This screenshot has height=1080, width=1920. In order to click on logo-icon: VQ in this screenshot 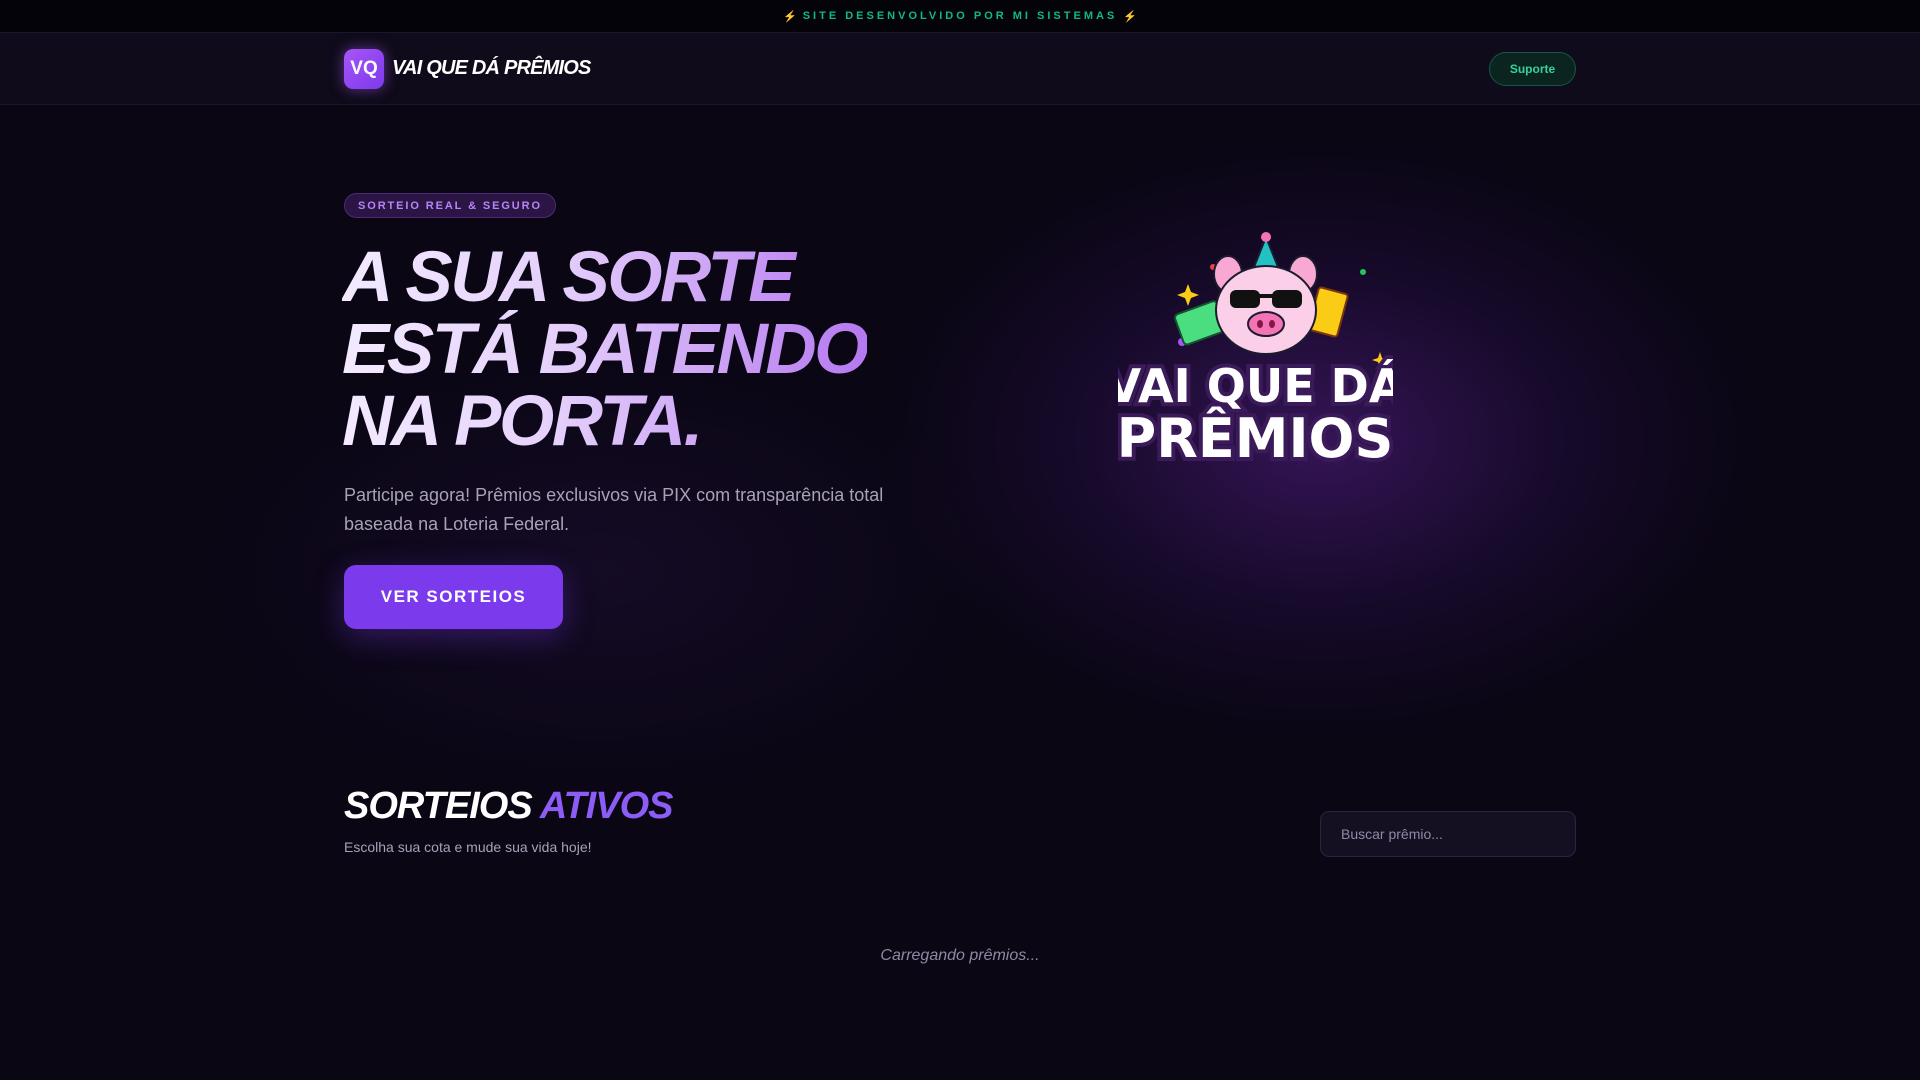, I will do `click(364, 69)`.